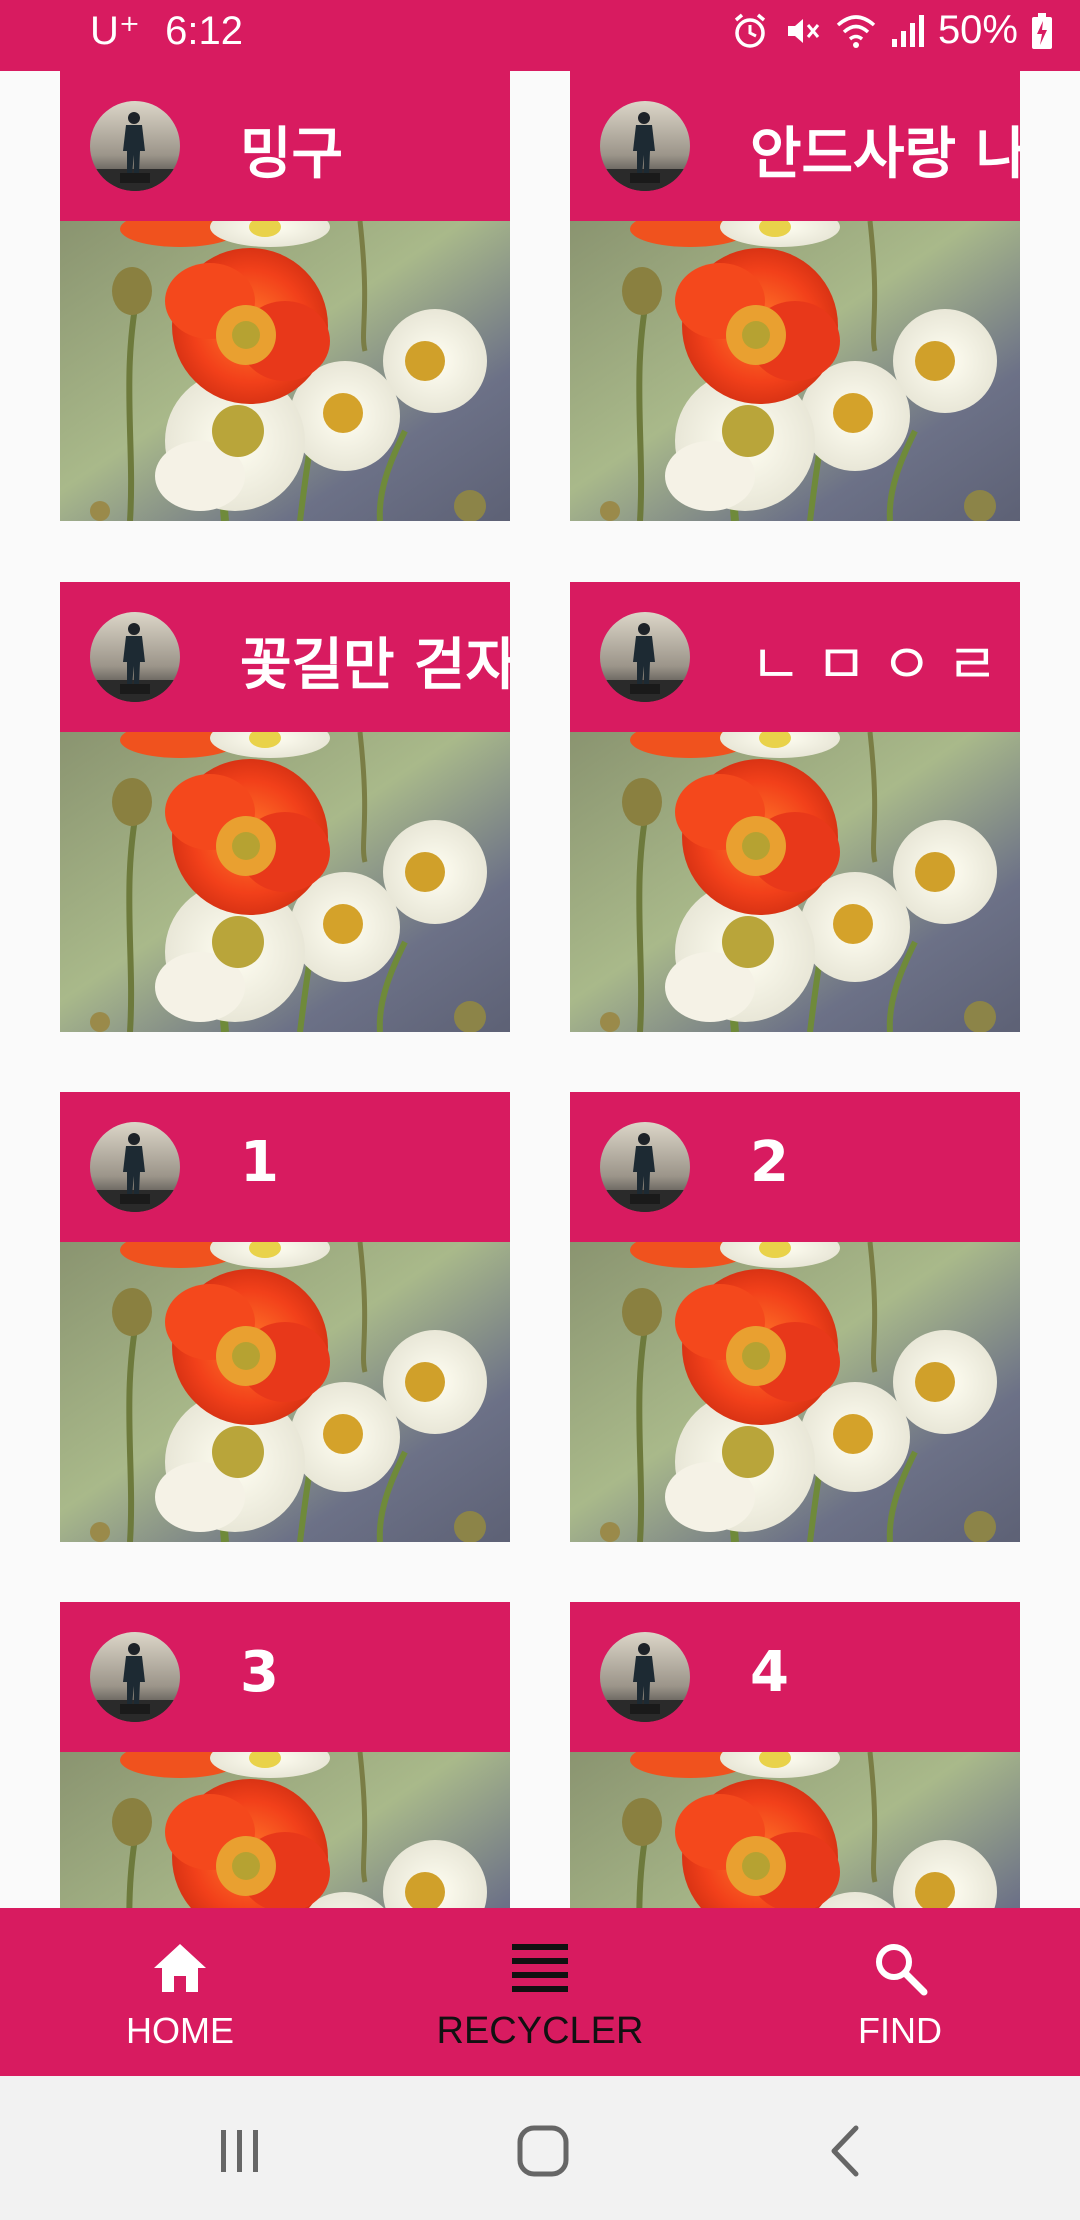  Describe the element at coordinates (977, 30) in the screenshot. I see `battery-label: 50%` at that location.